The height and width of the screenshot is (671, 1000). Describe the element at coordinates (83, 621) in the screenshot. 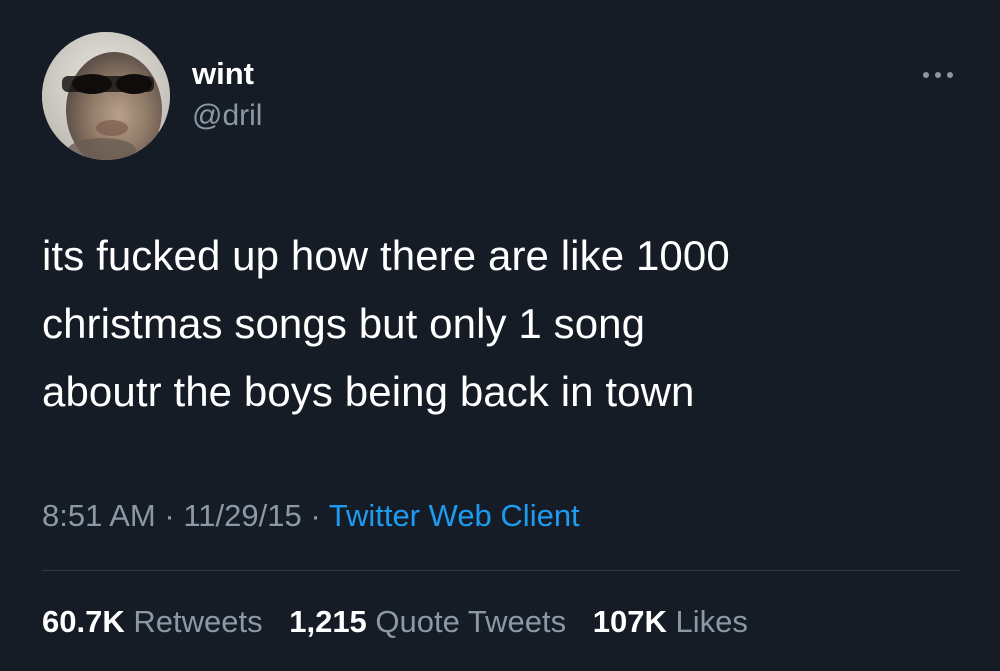

I see `retweets-count: 60.7K` at that location.